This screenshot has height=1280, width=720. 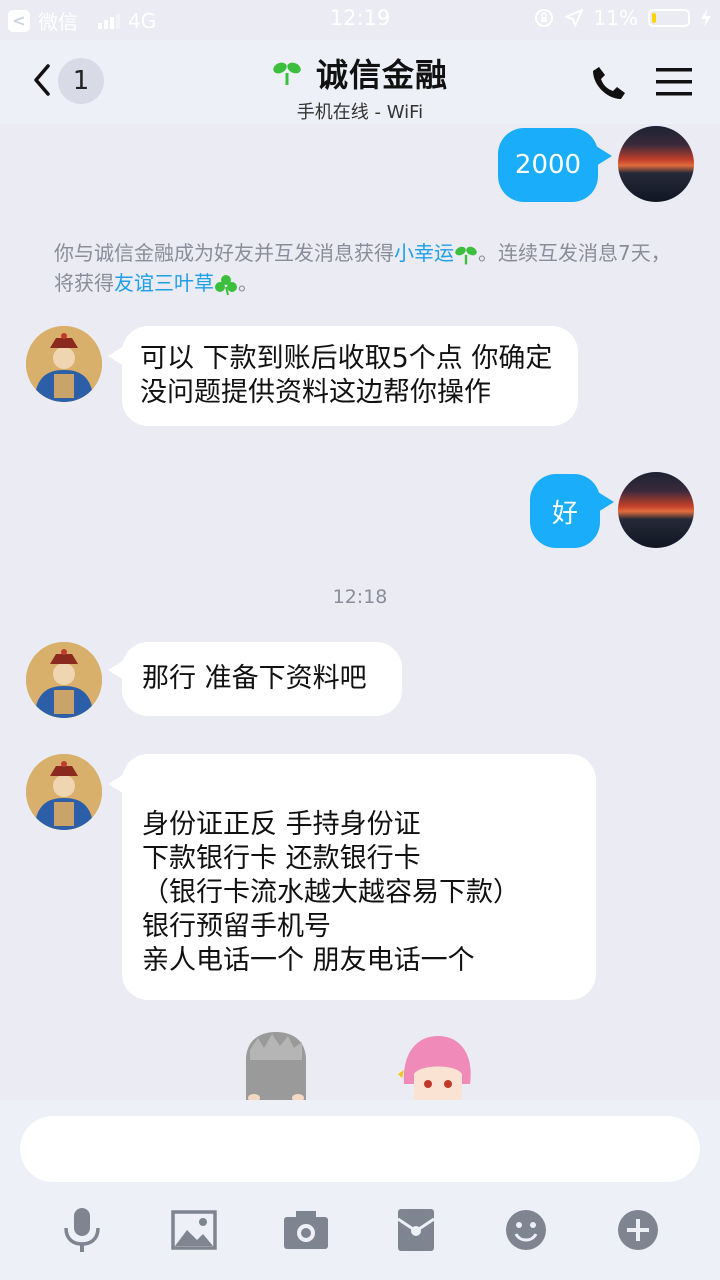 What do you see at coordinates (346, 375) in the screenshot?
I see `message-text: 可以 下款到账后收取5个点 你确定没问题提供资料这边帮你操作` at bounding box center [346, 375].